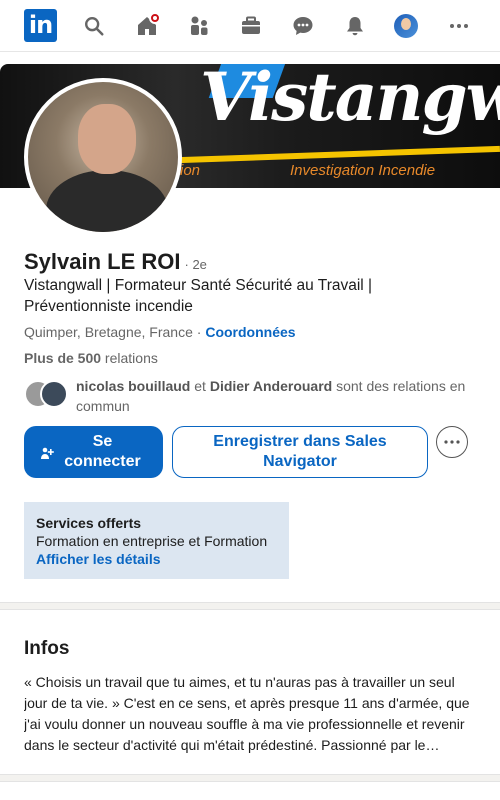 Image resolution: width=500 pixels, height=800 pixels. I want to click on mutual-avatar, so click(54, 394).